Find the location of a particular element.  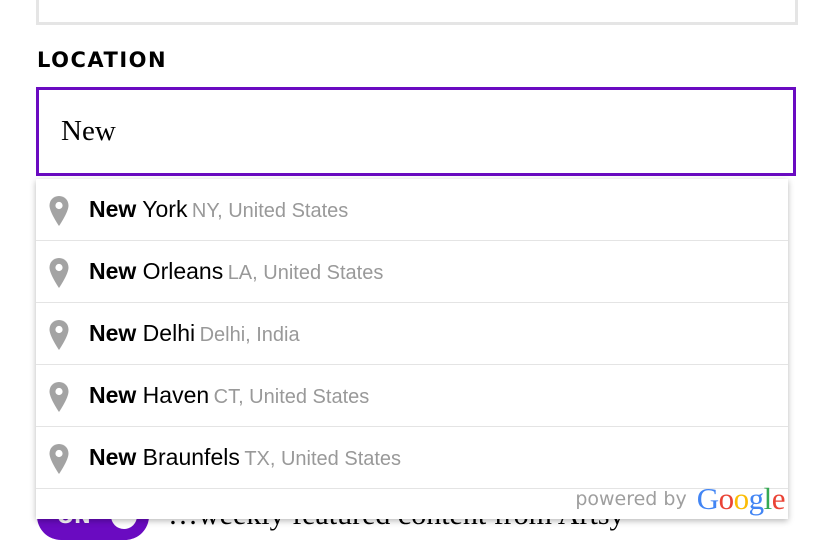

suggestion-name: Haven is located at coordinates (173, 395).